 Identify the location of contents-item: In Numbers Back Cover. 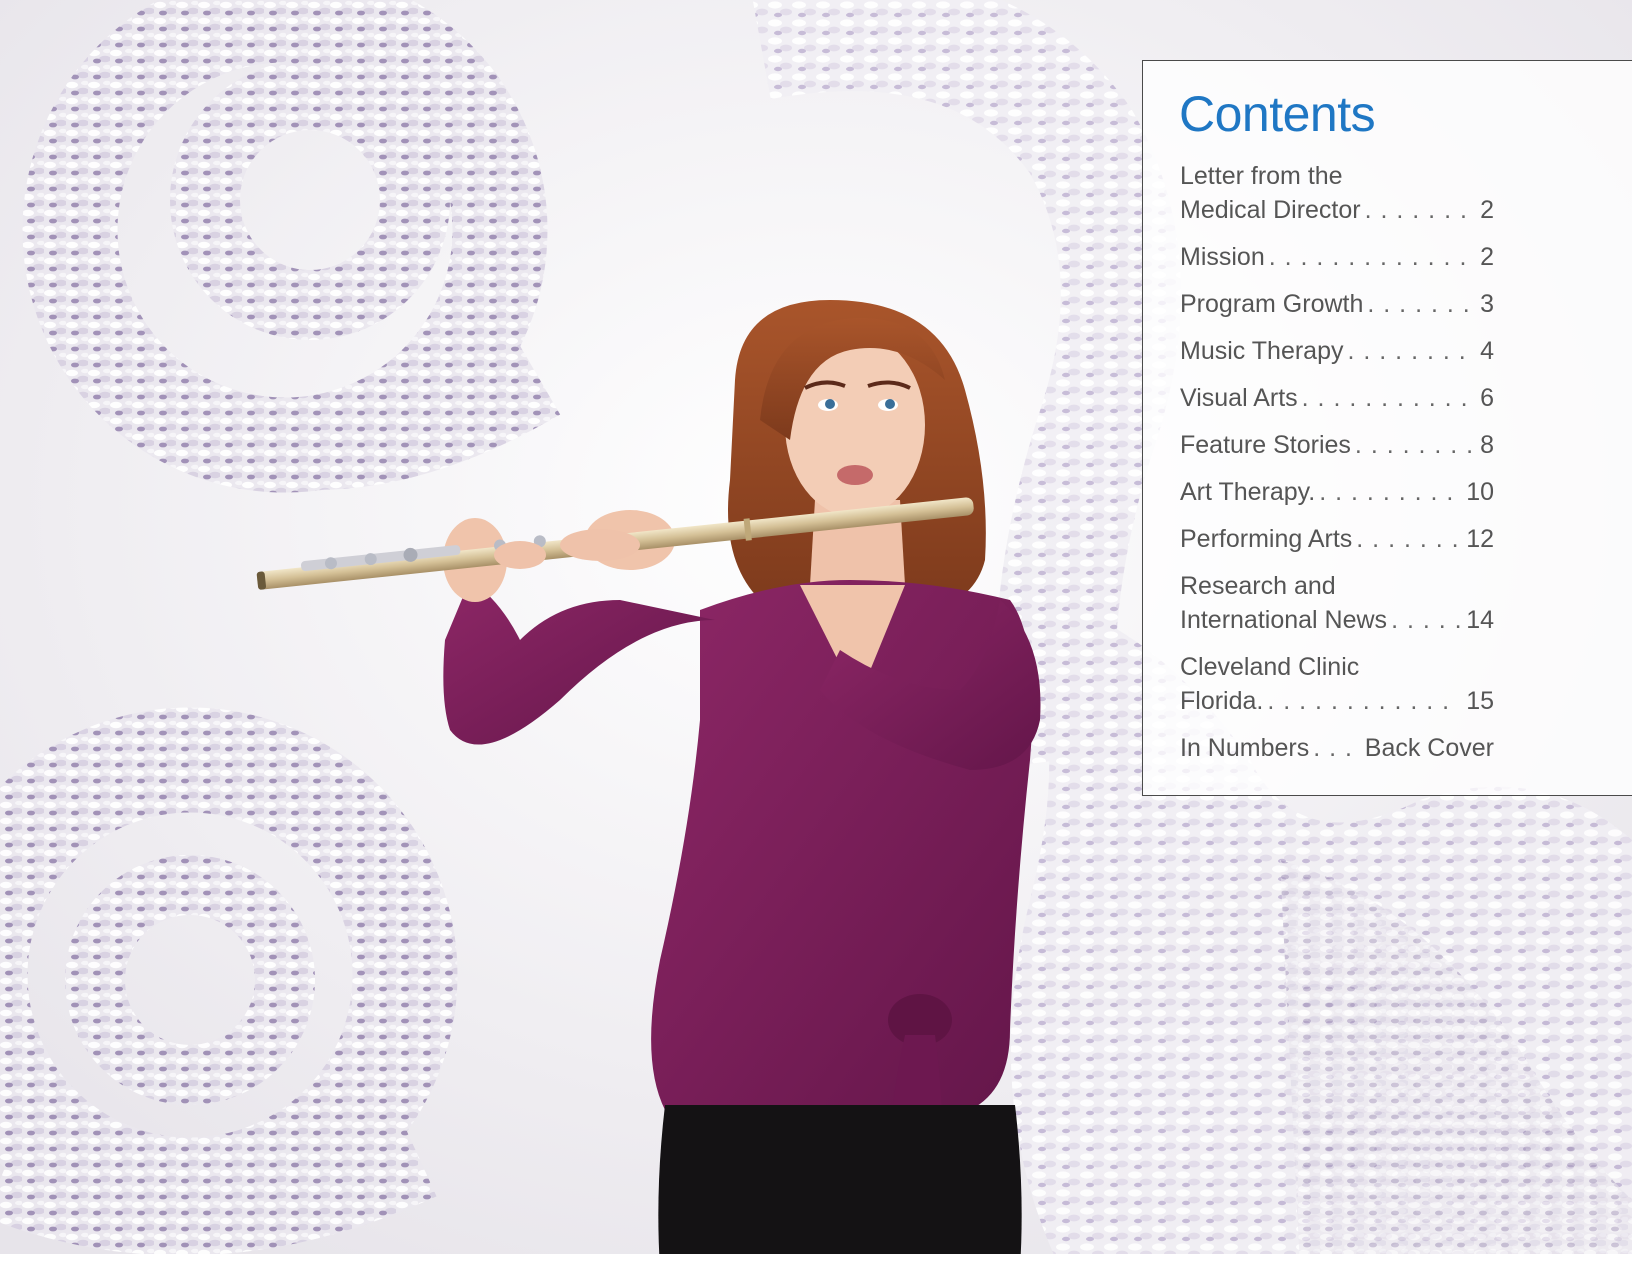
(1337, 748).